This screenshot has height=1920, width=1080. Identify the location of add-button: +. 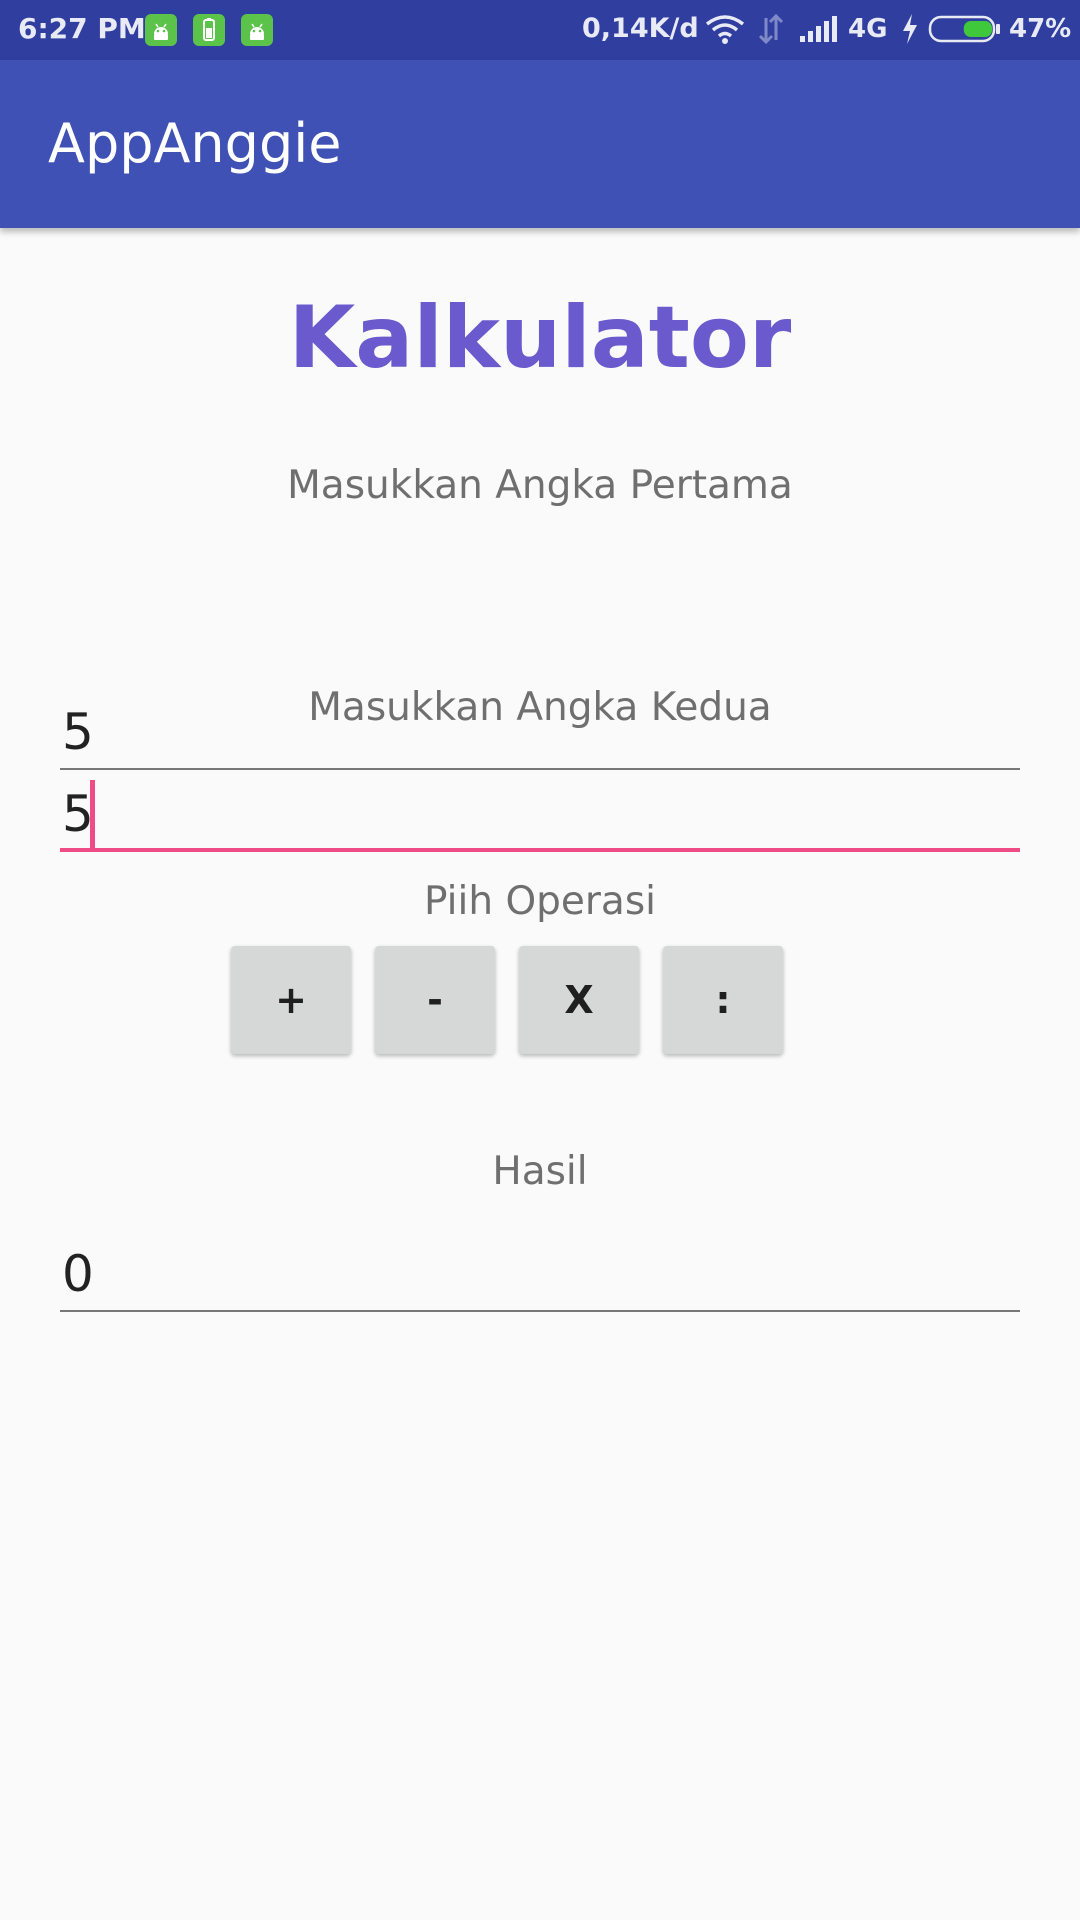
(291, 1000).